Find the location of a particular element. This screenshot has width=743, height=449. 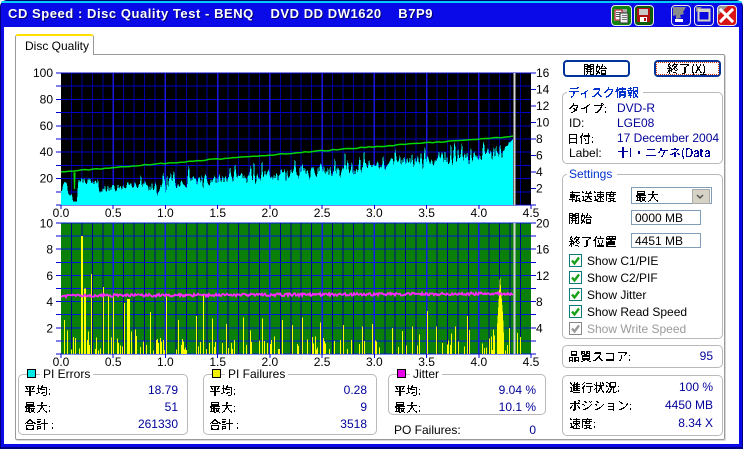

svg-text: 3.5 is located at coordinates (426, 213).